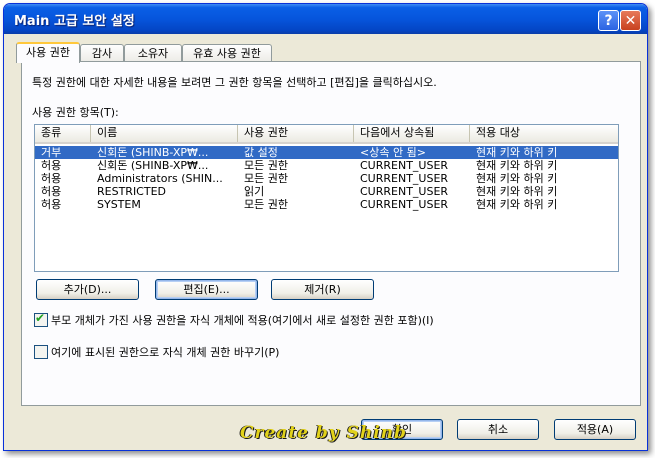 The image size is (655, 458). What do you see at coordinates (102, 53) in the screenshot?
I see `tab-auditing: 감사` at bounding box center [102, 53].